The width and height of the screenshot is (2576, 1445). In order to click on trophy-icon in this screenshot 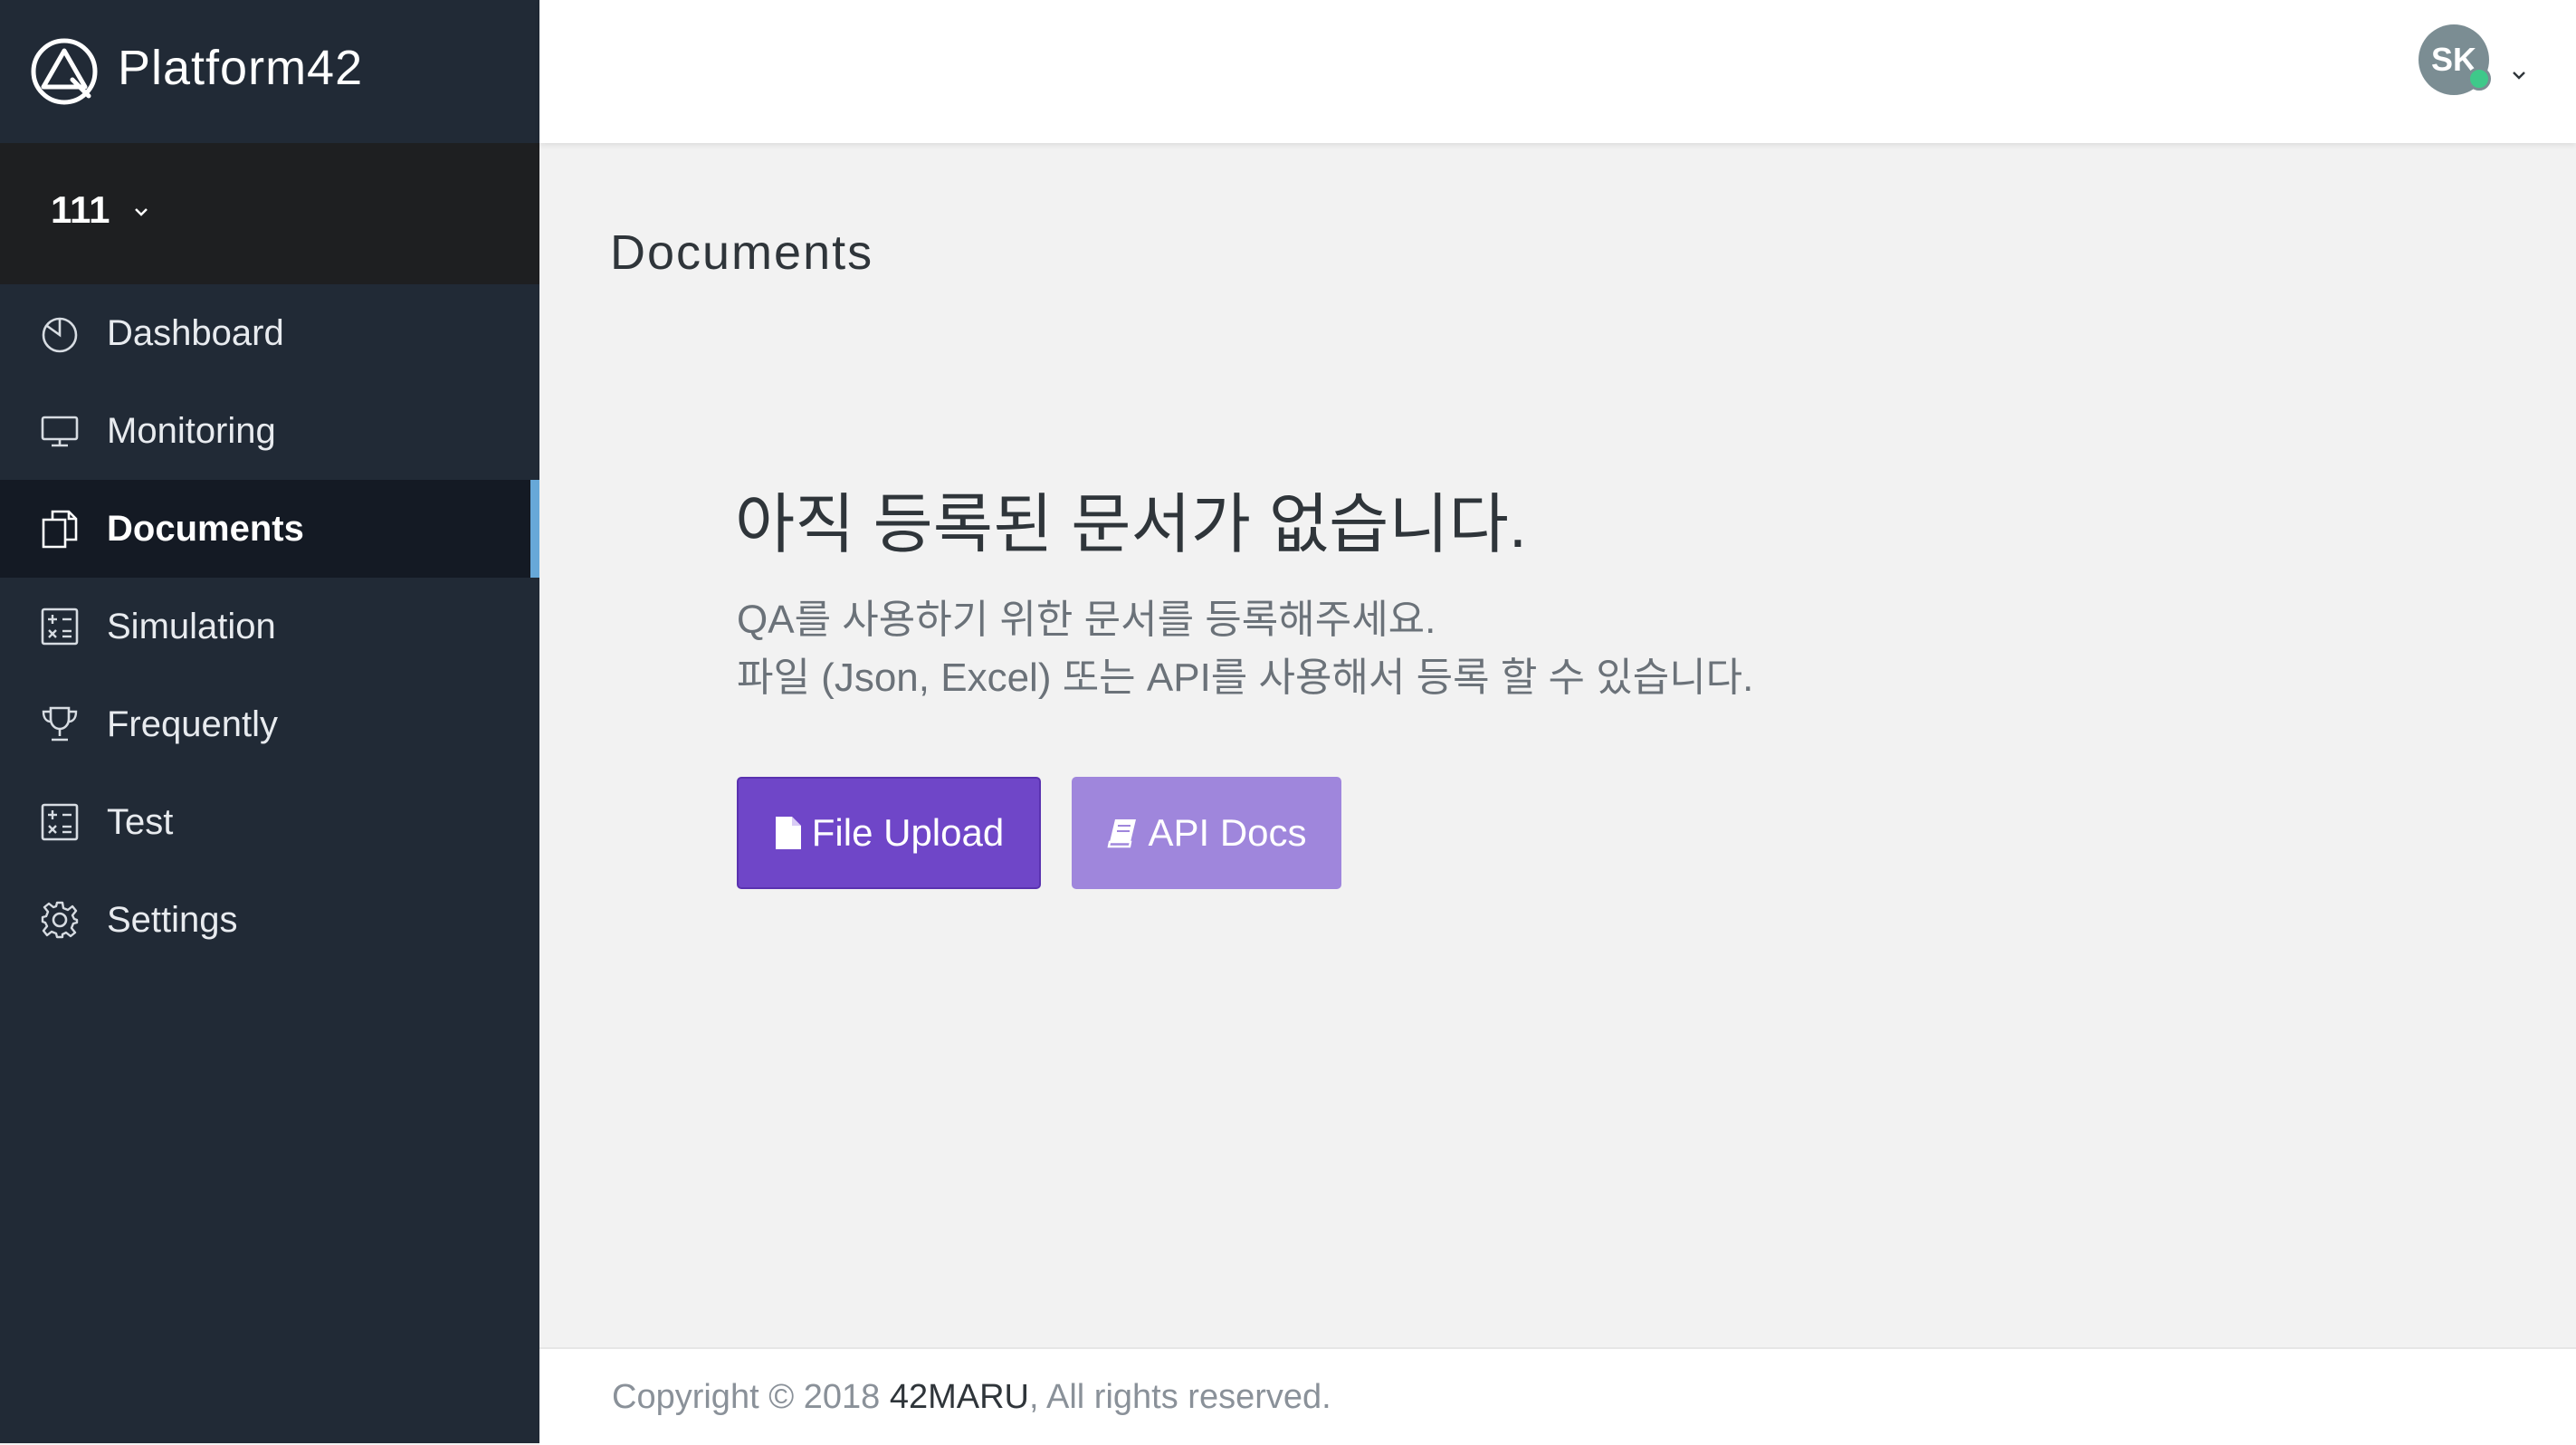, I will do `click(60, 724)`.